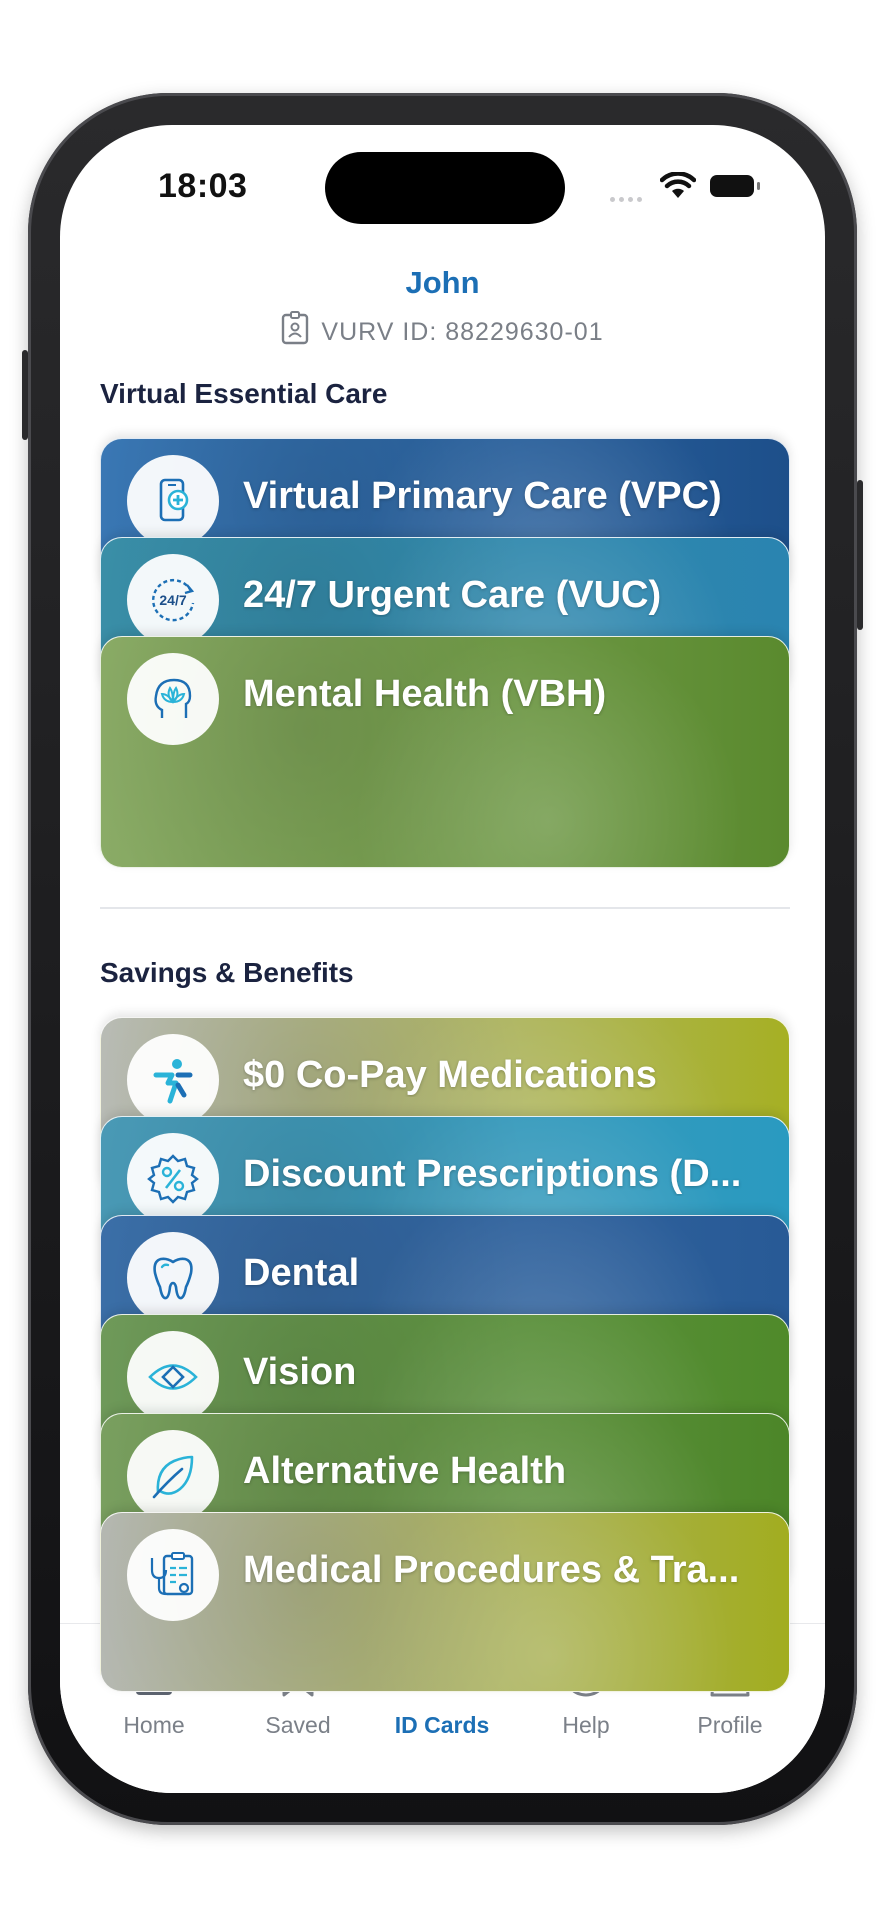  What do you see at coordinates (173, 1476) in the screenshot?
I see `leaf-icon` at bounding box center [173, 1476].